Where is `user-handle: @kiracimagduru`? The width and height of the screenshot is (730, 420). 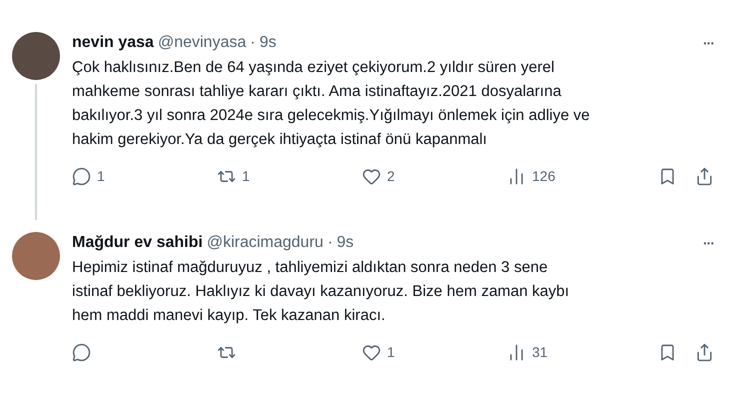
user-handle: @kiracimagduru is located at coordinates (265, 243).